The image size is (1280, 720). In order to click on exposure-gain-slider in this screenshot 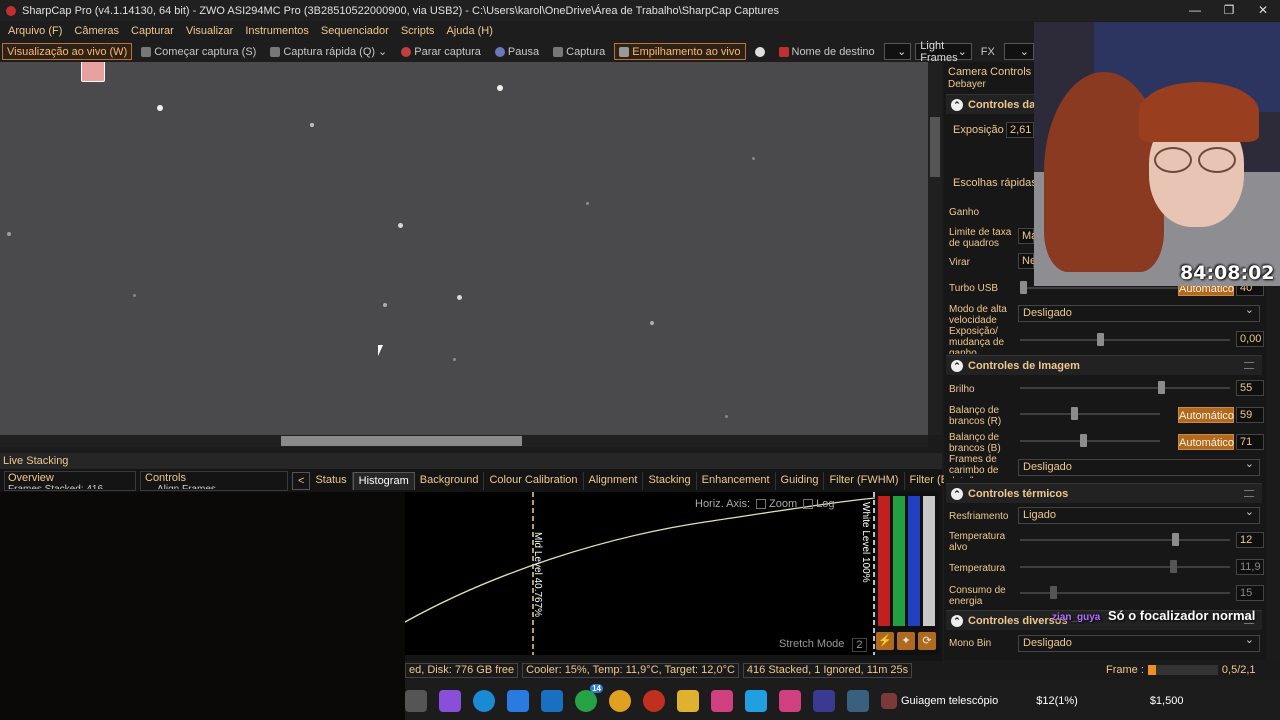, I will do `click(1125, 339)`.